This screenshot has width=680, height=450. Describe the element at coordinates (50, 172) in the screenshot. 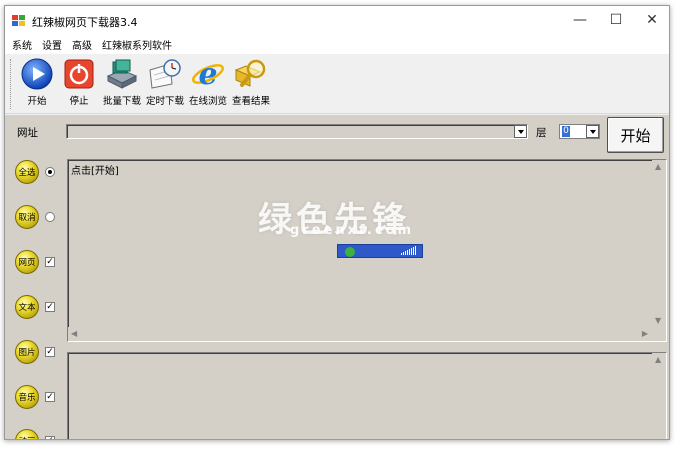

I see `select-all-radio` at that location.